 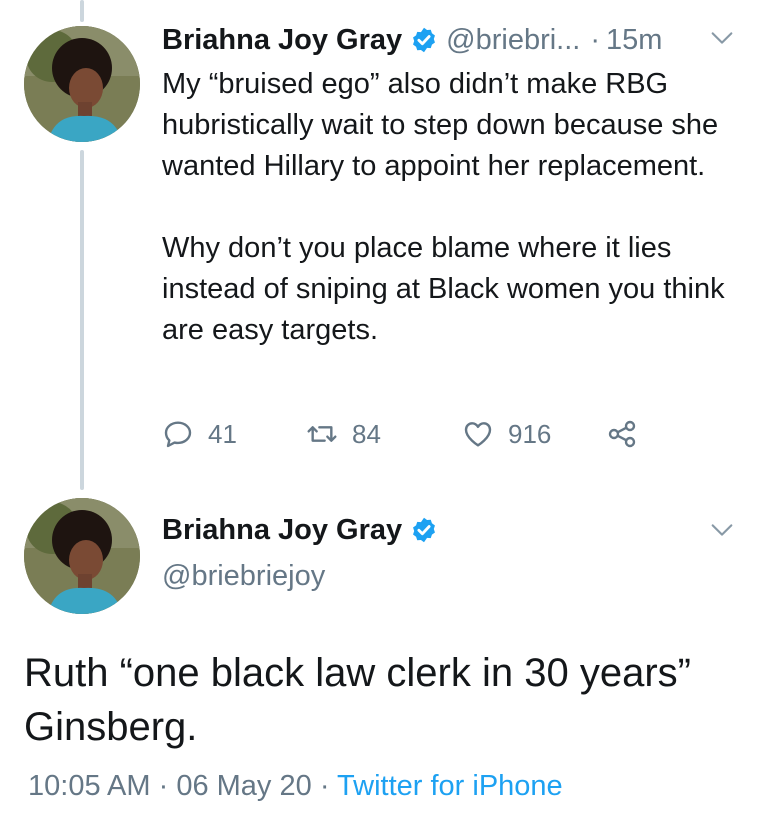 I want to click on tweet-time: 10:05 AM, so click(x=89, y=786).